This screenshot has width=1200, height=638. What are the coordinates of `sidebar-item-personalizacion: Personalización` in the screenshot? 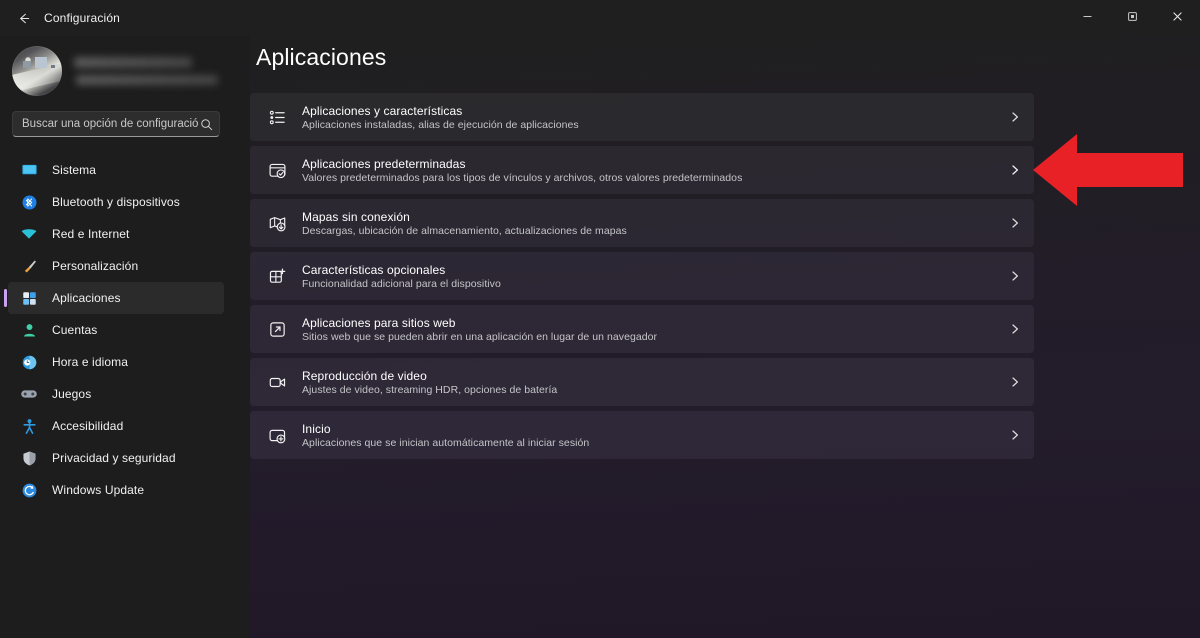 It's located at (116, 266).